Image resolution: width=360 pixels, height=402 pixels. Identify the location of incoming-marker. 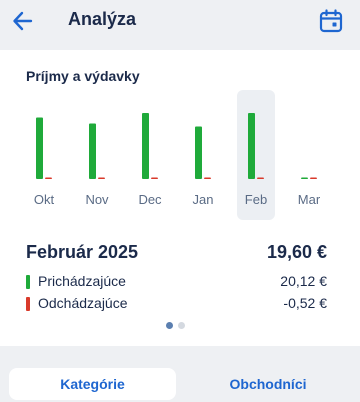
(28, 282).